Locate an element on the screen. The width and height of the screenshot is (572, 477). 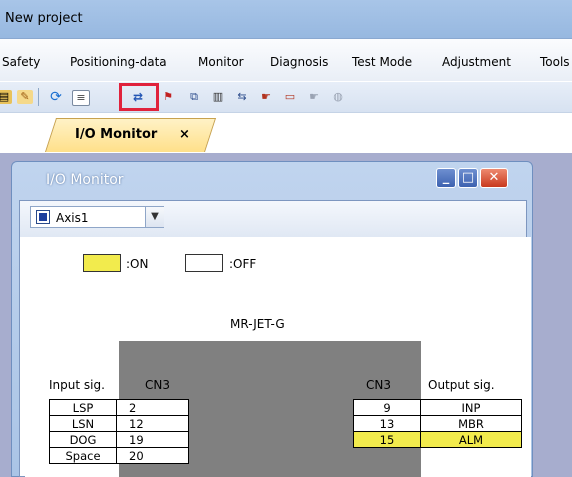
menu-positioning-data: Positioning-data is located at coordinates (118, 62).